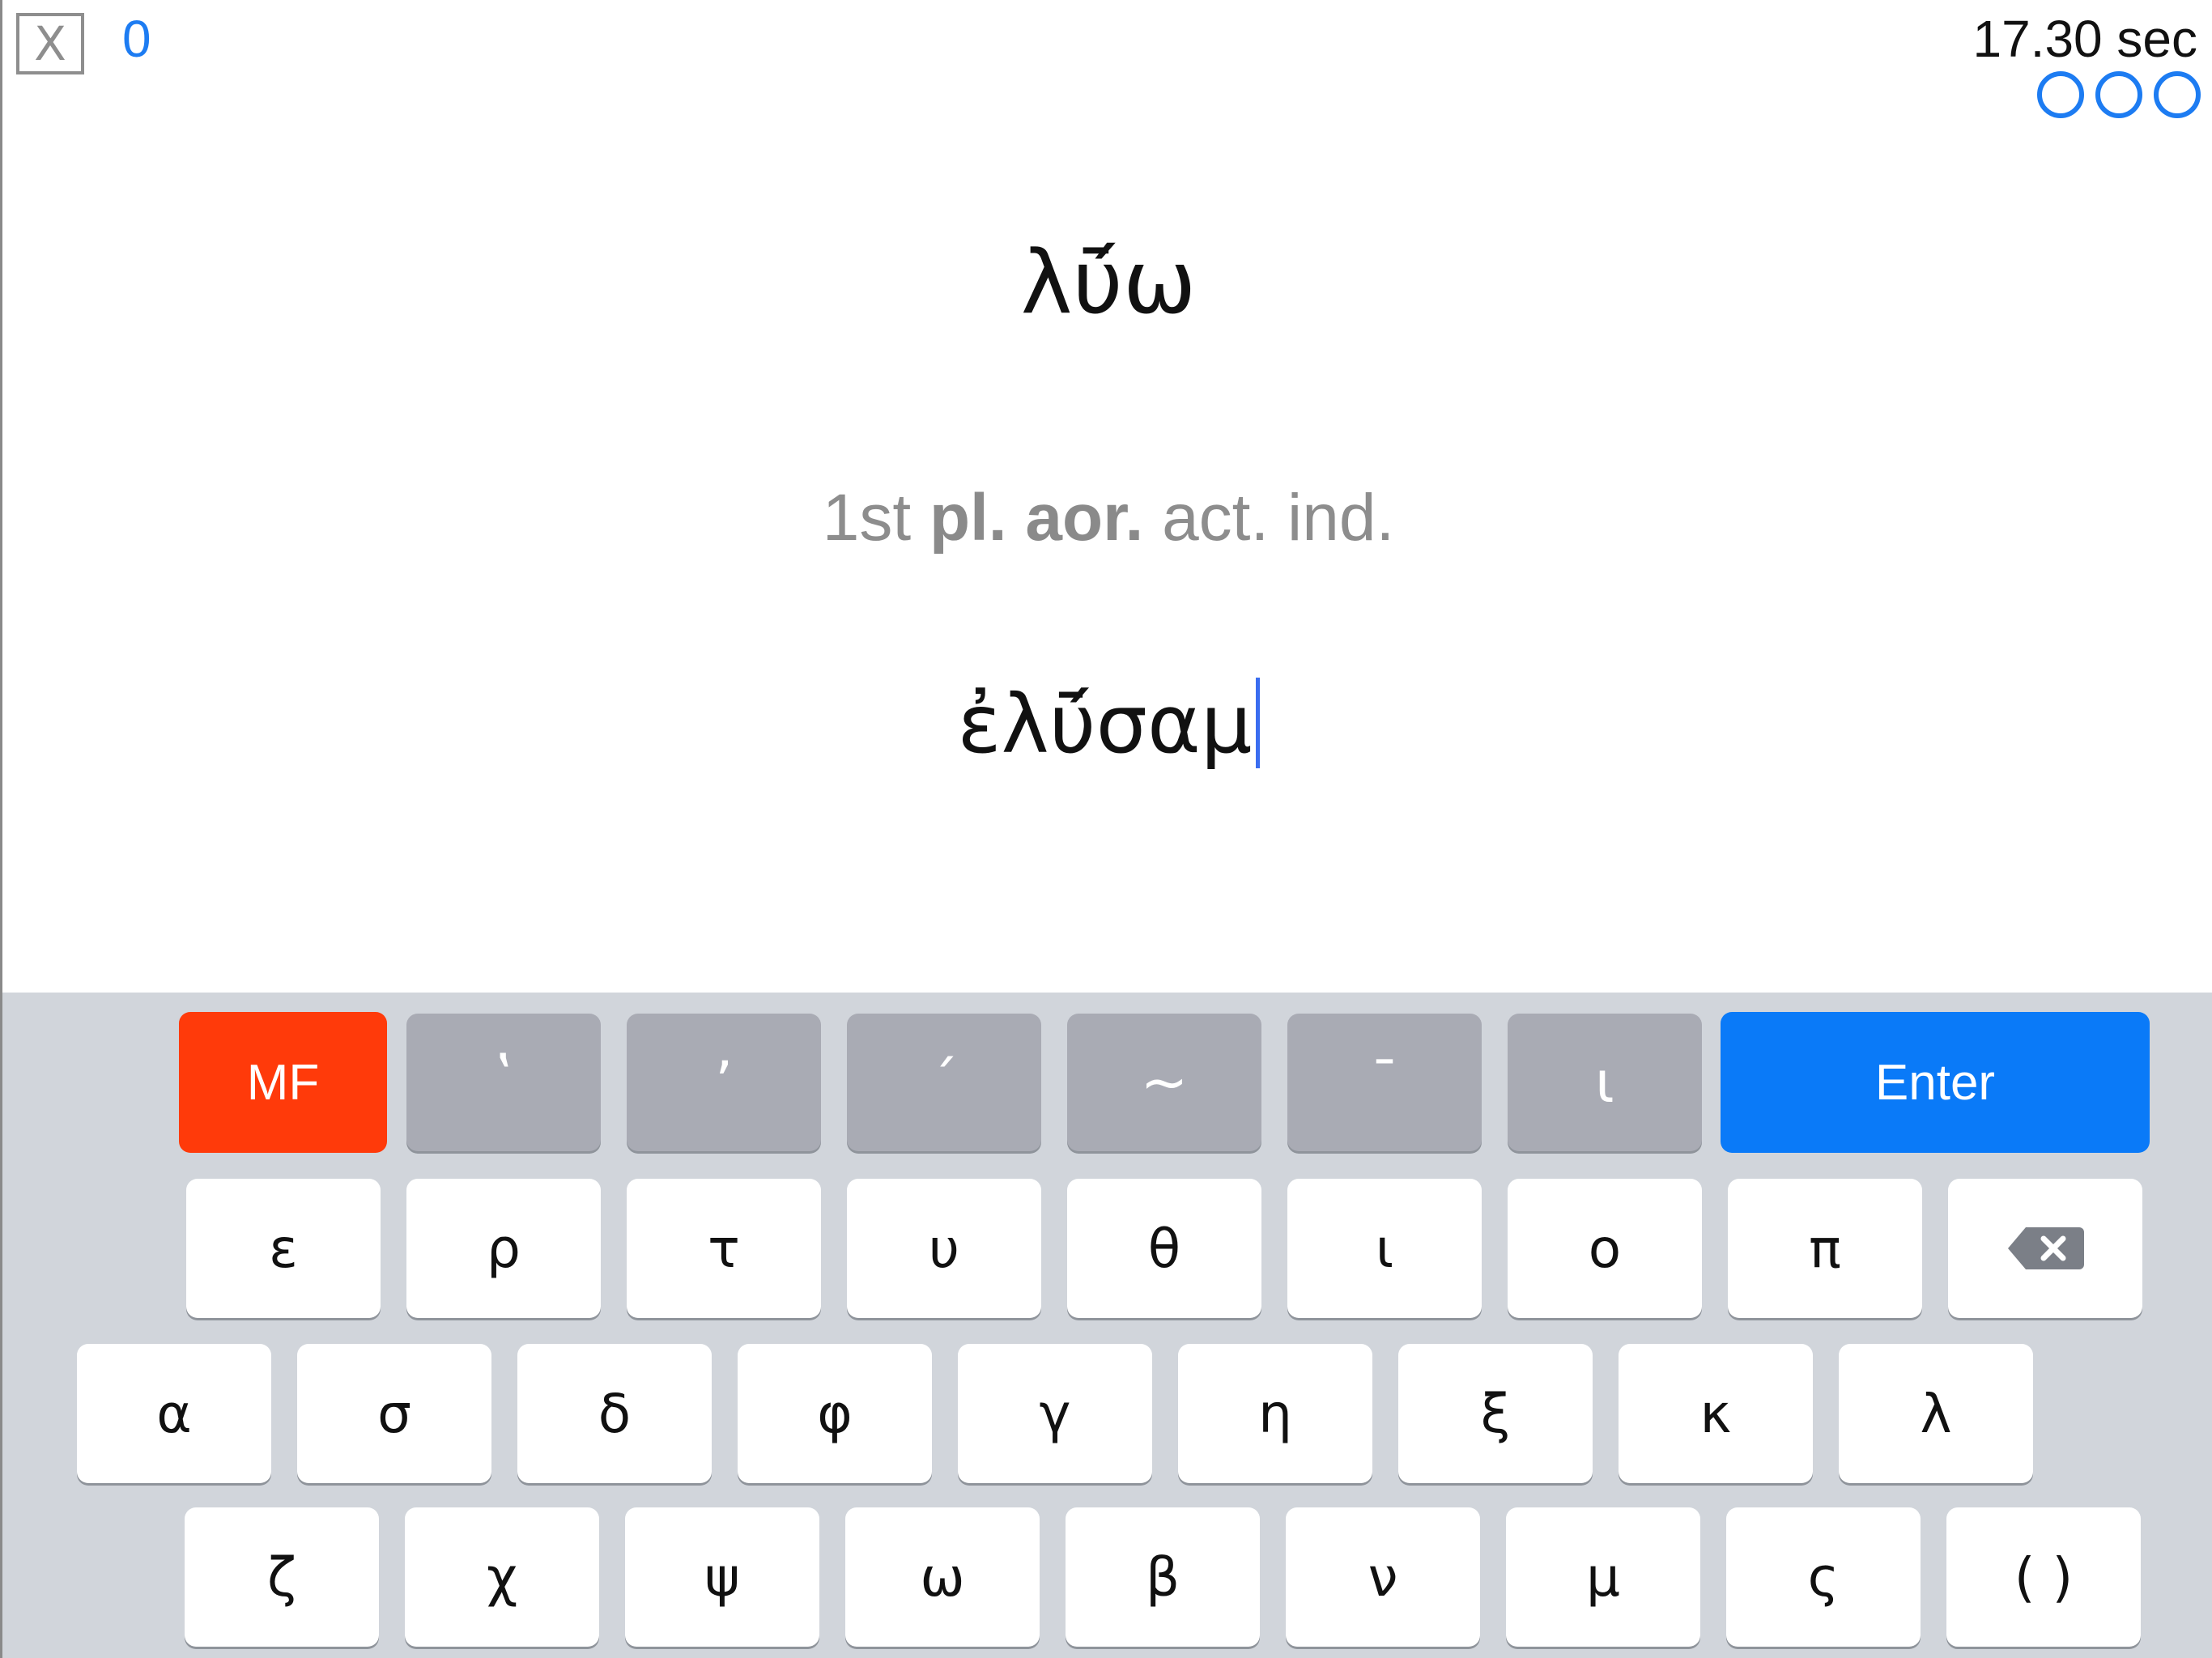 Image resolution: width=2212 pixels, height=1658 pixels. What do you see at coordinates (1824, 1577) in the screenshot?
I see `key-final-sigma: ς` at bounding box center [1824, 1577].